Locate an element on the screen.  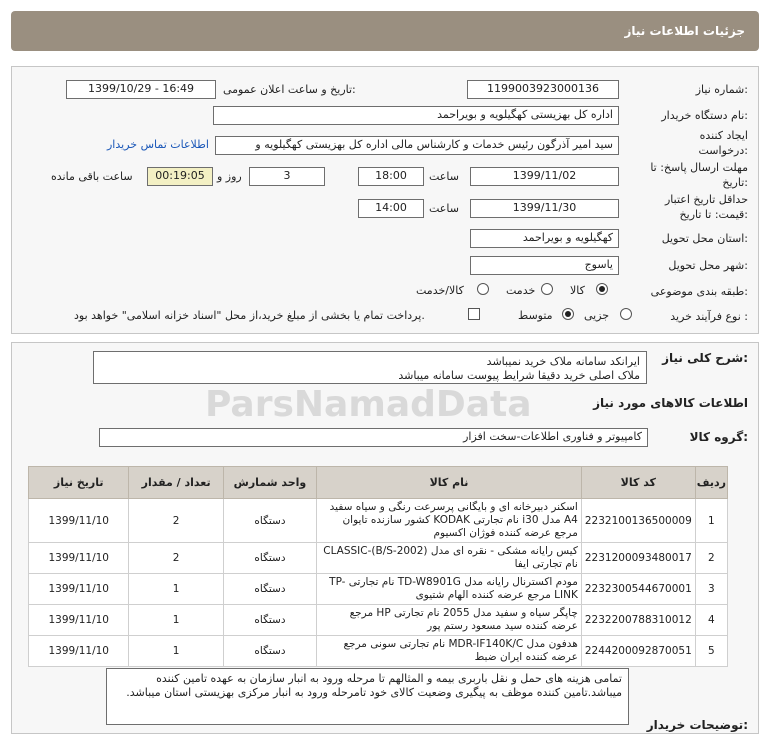
reply-date-field: 1399/11/02 is located at coordinates (544, 176).